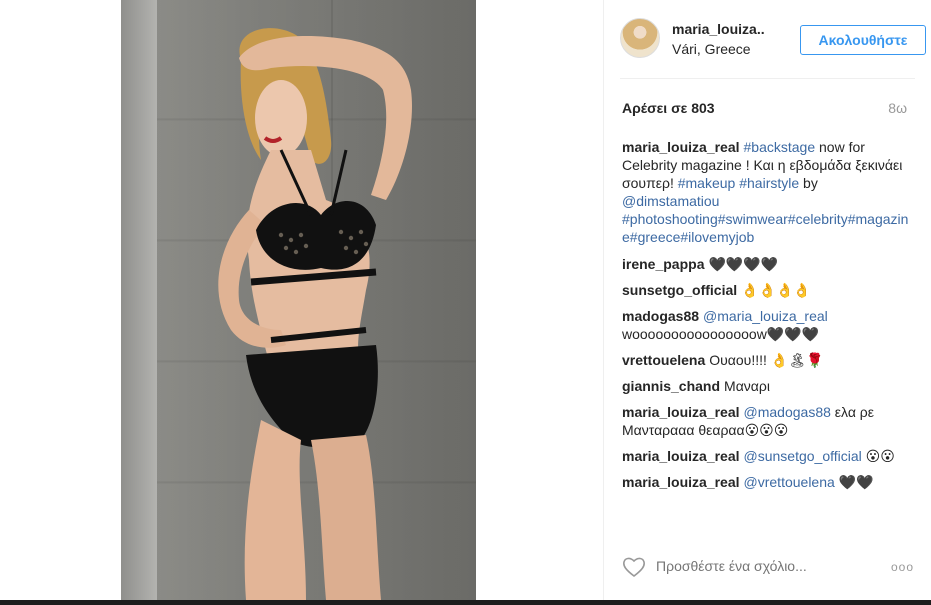  Describe the element at coordinates (747, 386) in the screenshot. I see `comment-text: Μαναρι` at that location.